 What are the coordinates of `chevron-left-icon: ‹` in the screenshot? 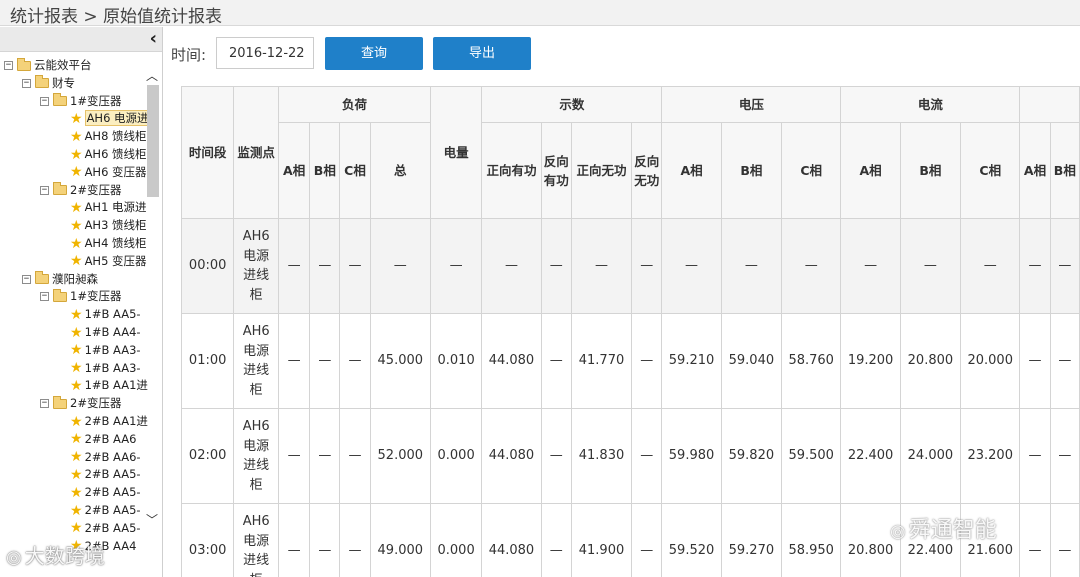 It's located at (153, 39).